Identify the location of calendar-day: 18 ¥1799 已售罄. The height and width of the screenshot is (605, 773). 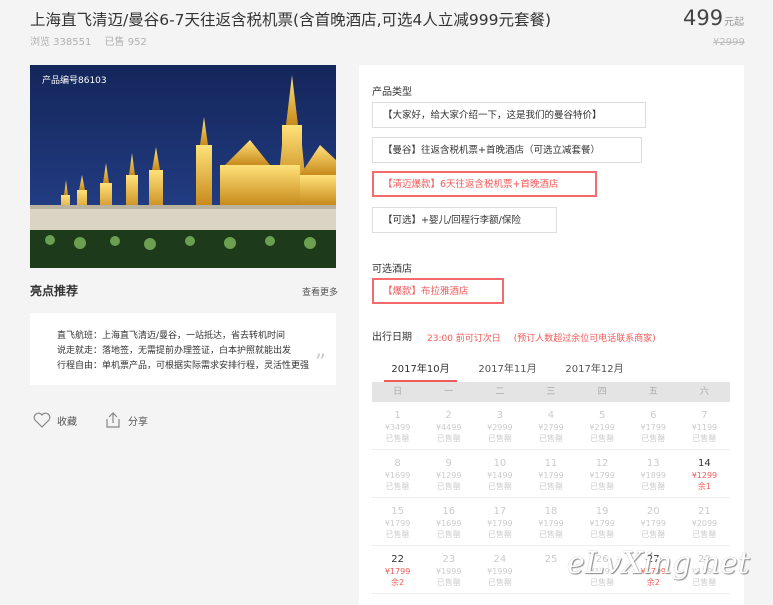
(550, 521).